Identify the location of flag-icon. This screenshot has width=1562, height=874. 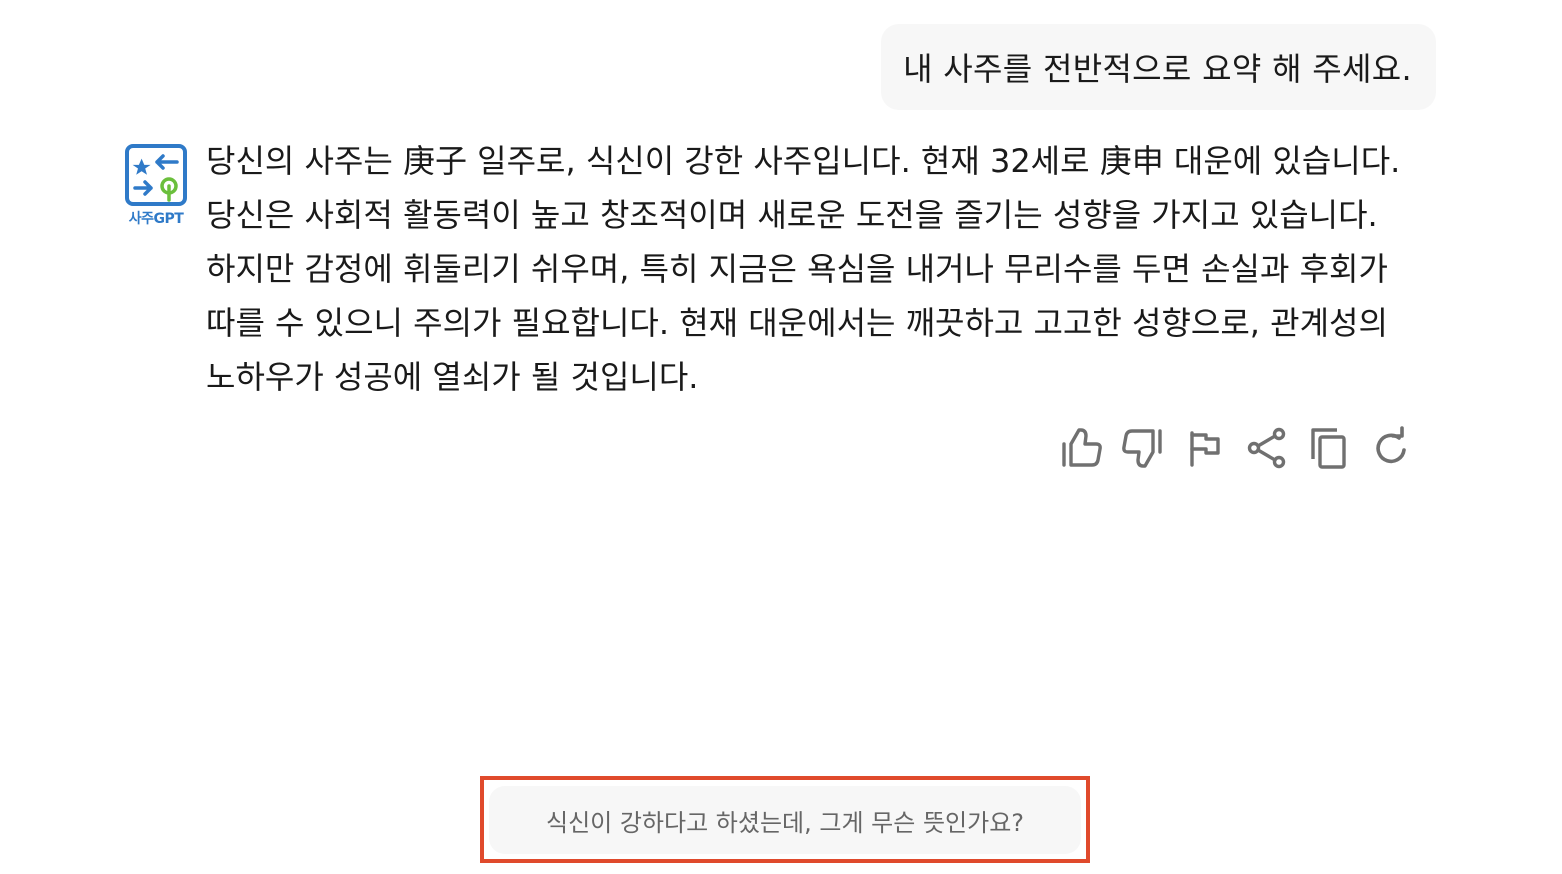
(1205, 449).